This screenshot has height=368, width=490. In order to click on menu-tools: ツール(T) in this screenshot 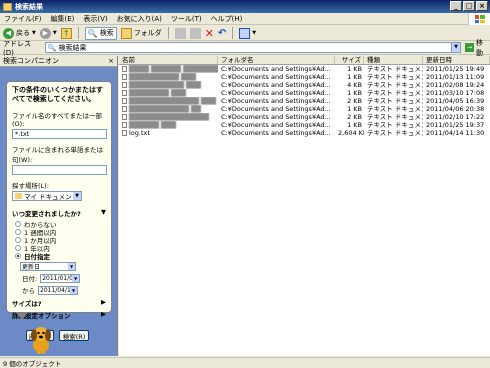, I will do `click(186, 19)`.